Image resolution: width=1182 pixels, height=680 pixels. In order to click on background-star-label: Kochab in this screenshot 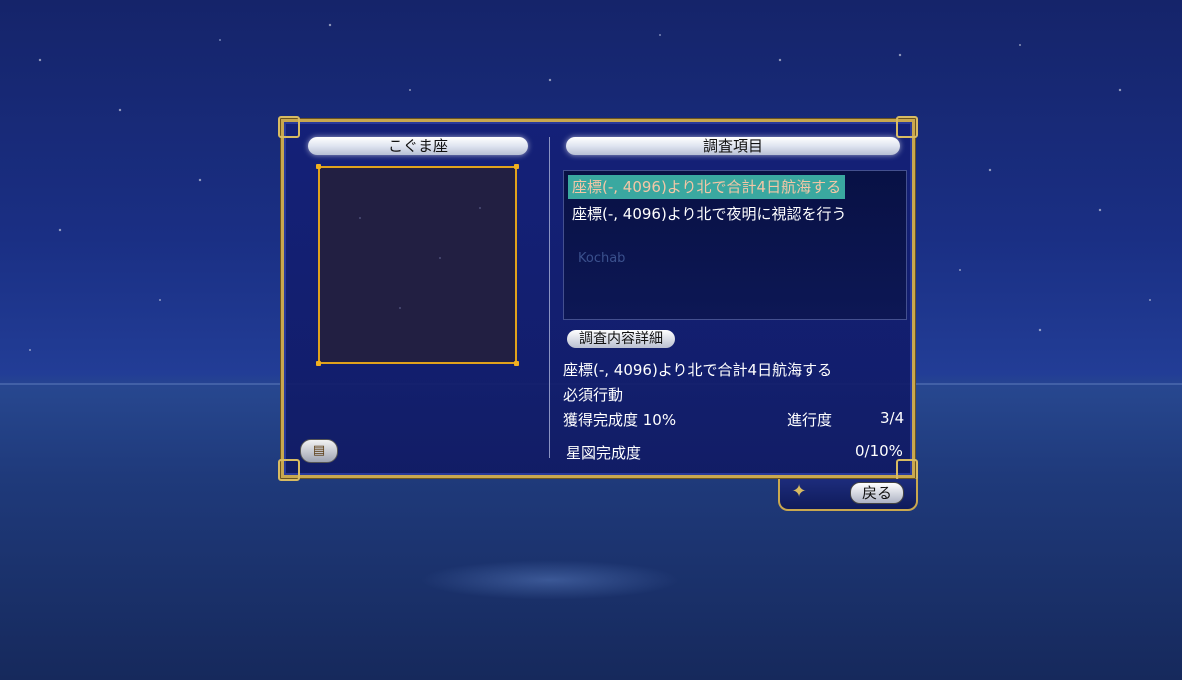, I will do `click(602, 258)`.